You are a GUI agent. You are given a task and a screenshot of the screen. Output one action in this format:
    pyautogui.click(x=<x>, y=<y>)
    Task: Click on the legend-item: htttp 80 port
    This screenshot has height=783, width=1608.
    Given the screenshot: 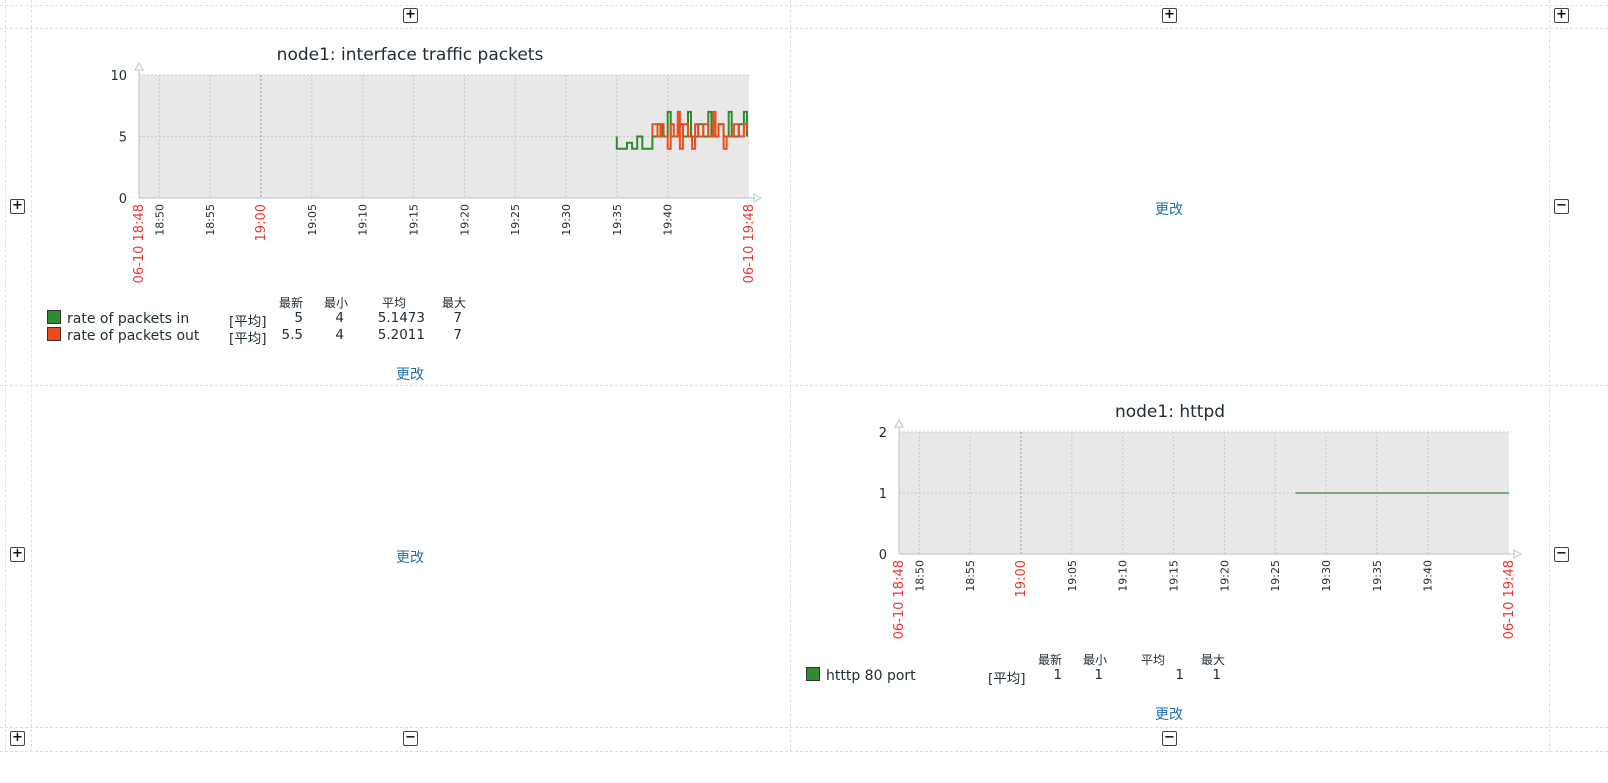 What is the action you would take?
    pyautogui.click(x=861, y=675)
    